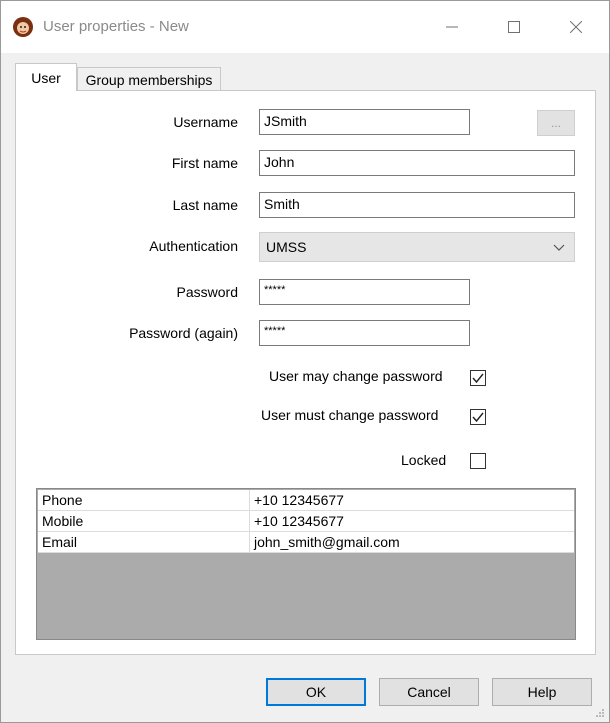  Describe the element at coordinates (417, 163) in the screenshot. I see `first-name-field: John` at that location.